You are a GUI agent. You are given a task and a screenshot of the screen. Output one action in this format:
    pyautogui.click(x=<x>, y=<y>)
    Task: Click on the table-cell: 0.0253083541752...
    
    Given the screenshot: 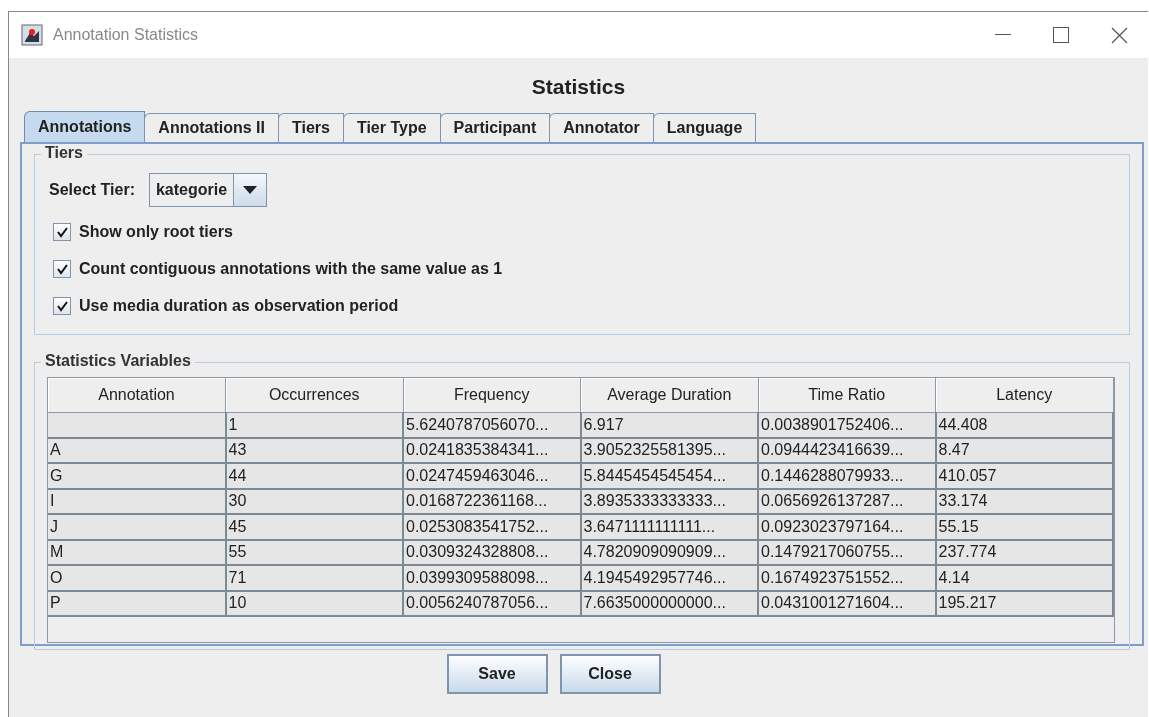 What is the action you would take?
    pyautogui.click(x=492, y=527)
    